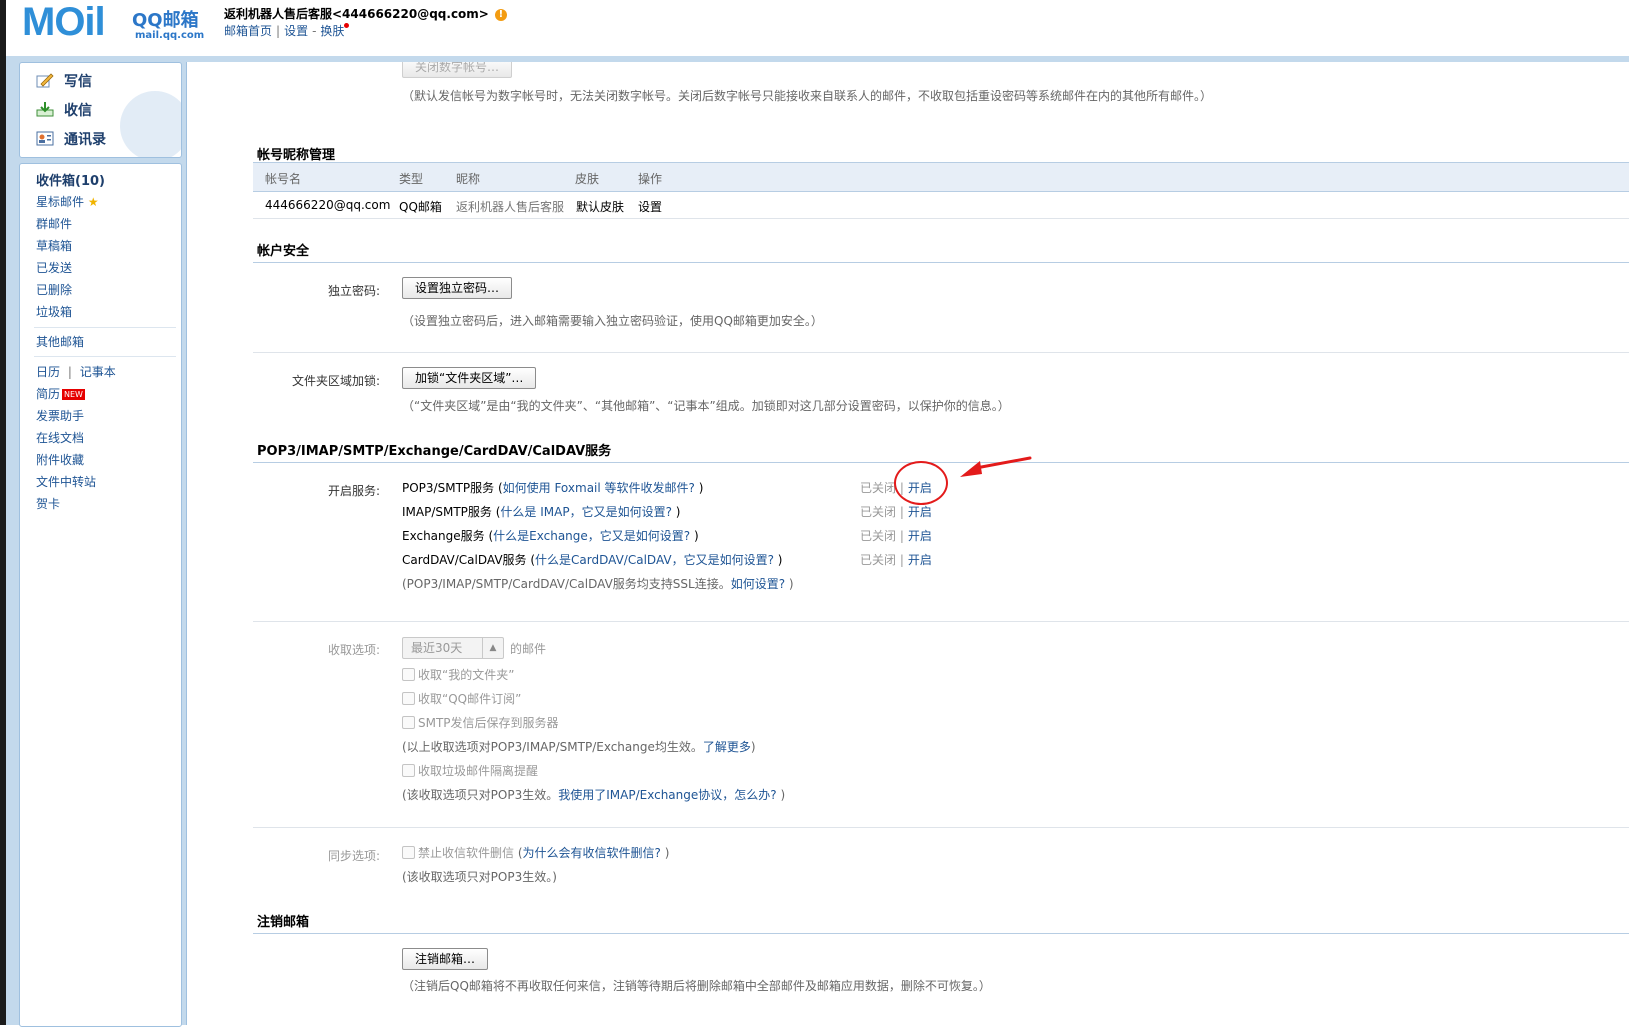  What do you see at coordinates (283, 922) in the screenshot?
I see `section-title-cancel: 注销邮箱` at bounding box center [283, 922].